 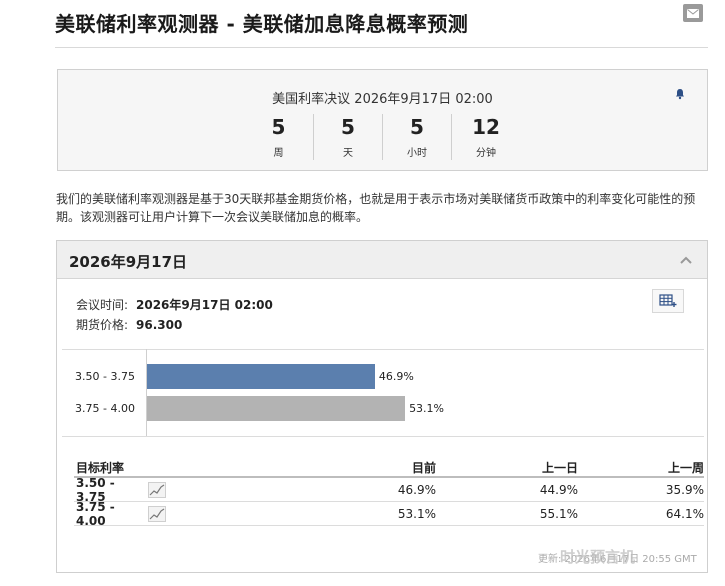 I want to click on meeting-meta: 会议时间: 2026年9月17日 02:00 期货价格: 96.300, so click(x=174, y=315).